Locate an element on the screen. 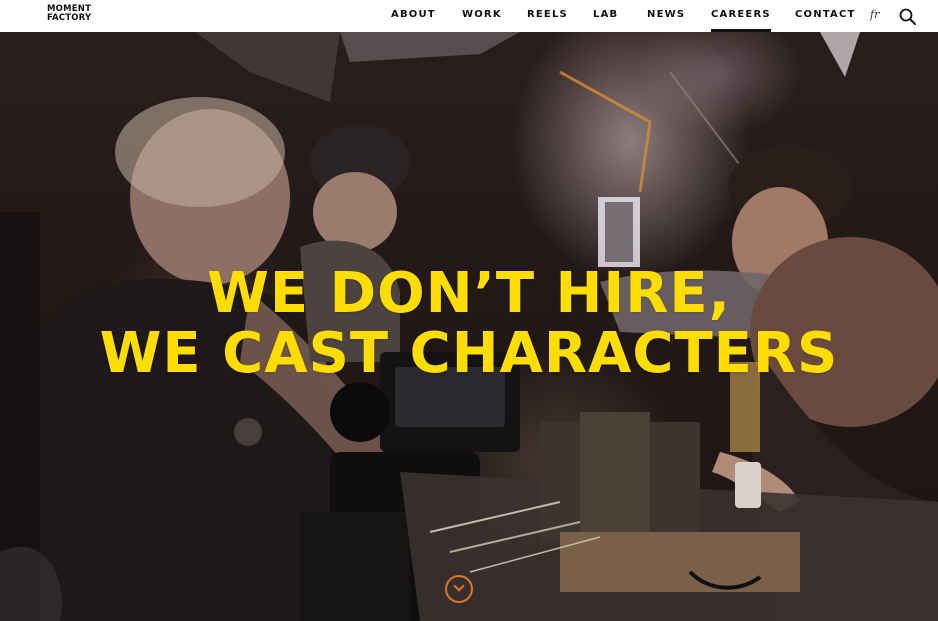 The height and width of the screenshot is (621, 938). moment-factory-logo: MOMENT FACTORY is located at coordinates (77, 14).